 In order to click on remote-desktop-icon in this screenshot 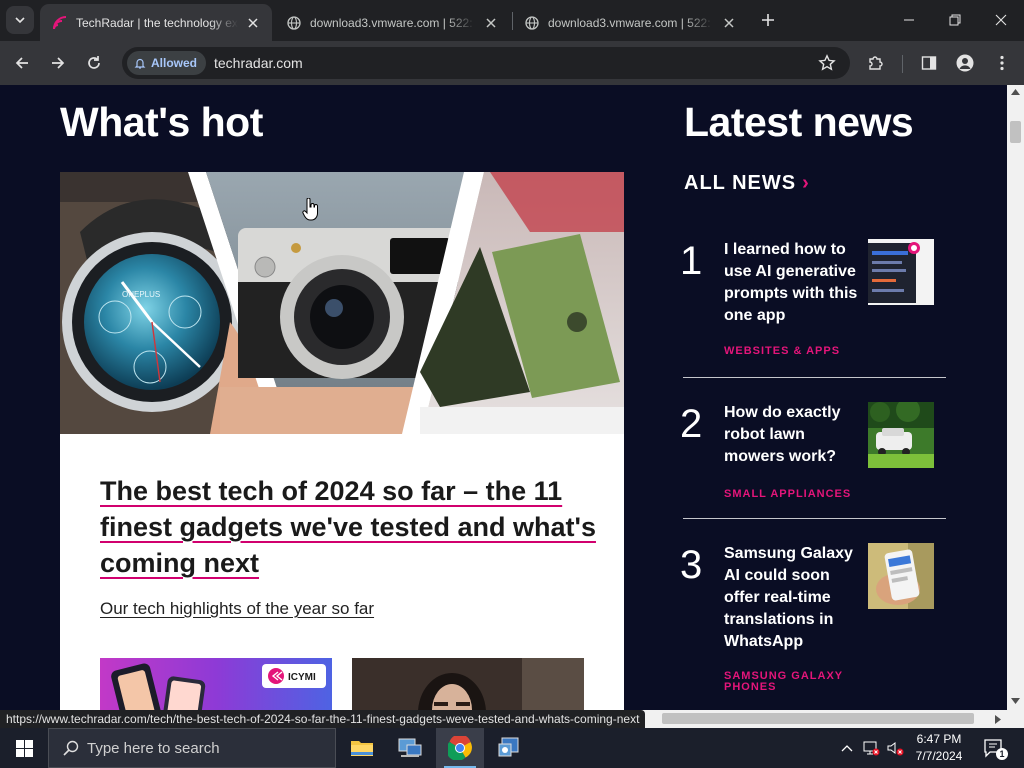, I will do `click(508, 747)`.